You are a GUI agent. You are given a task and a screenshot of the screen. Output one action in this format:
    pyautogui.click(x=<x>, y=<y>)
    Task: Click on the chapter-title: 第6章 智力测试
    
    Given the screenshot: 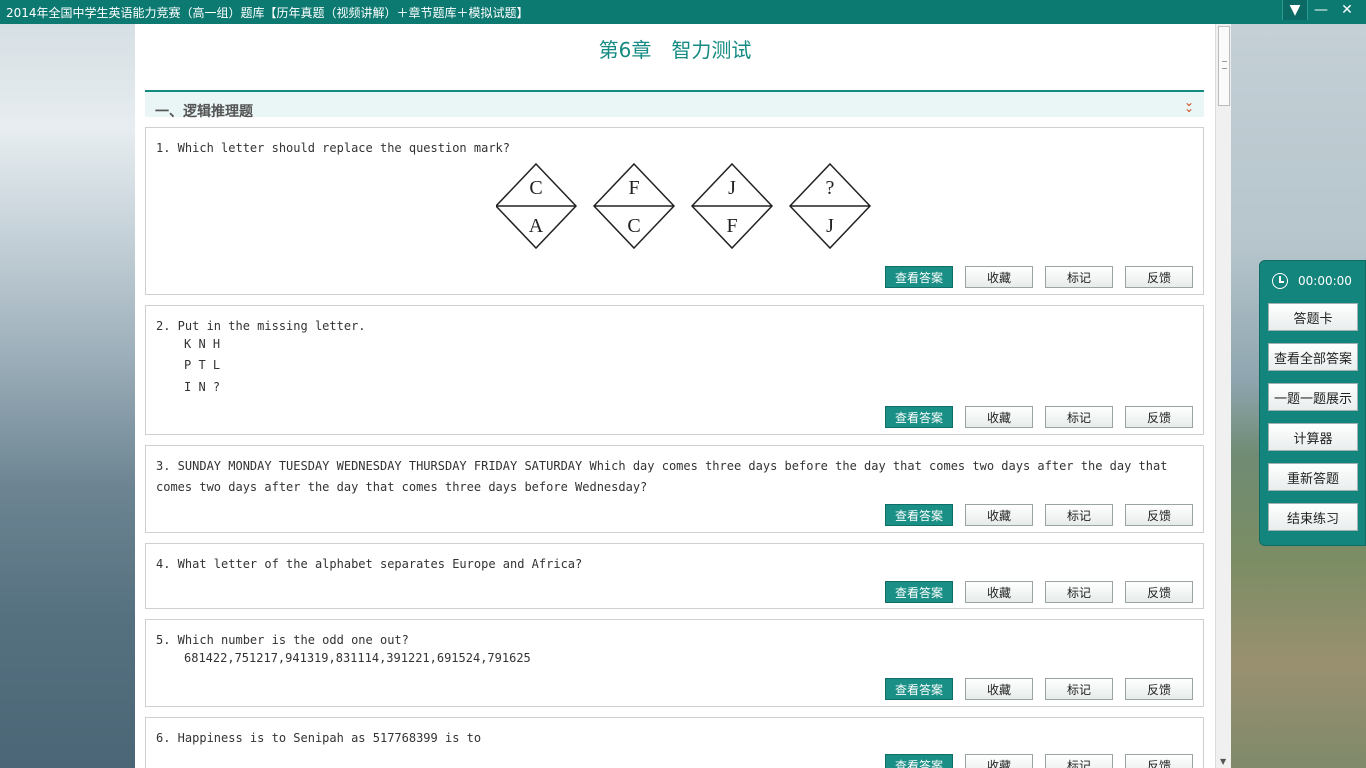 What is the action you would take?
    pyautogui.click(x=675, y=50)
    